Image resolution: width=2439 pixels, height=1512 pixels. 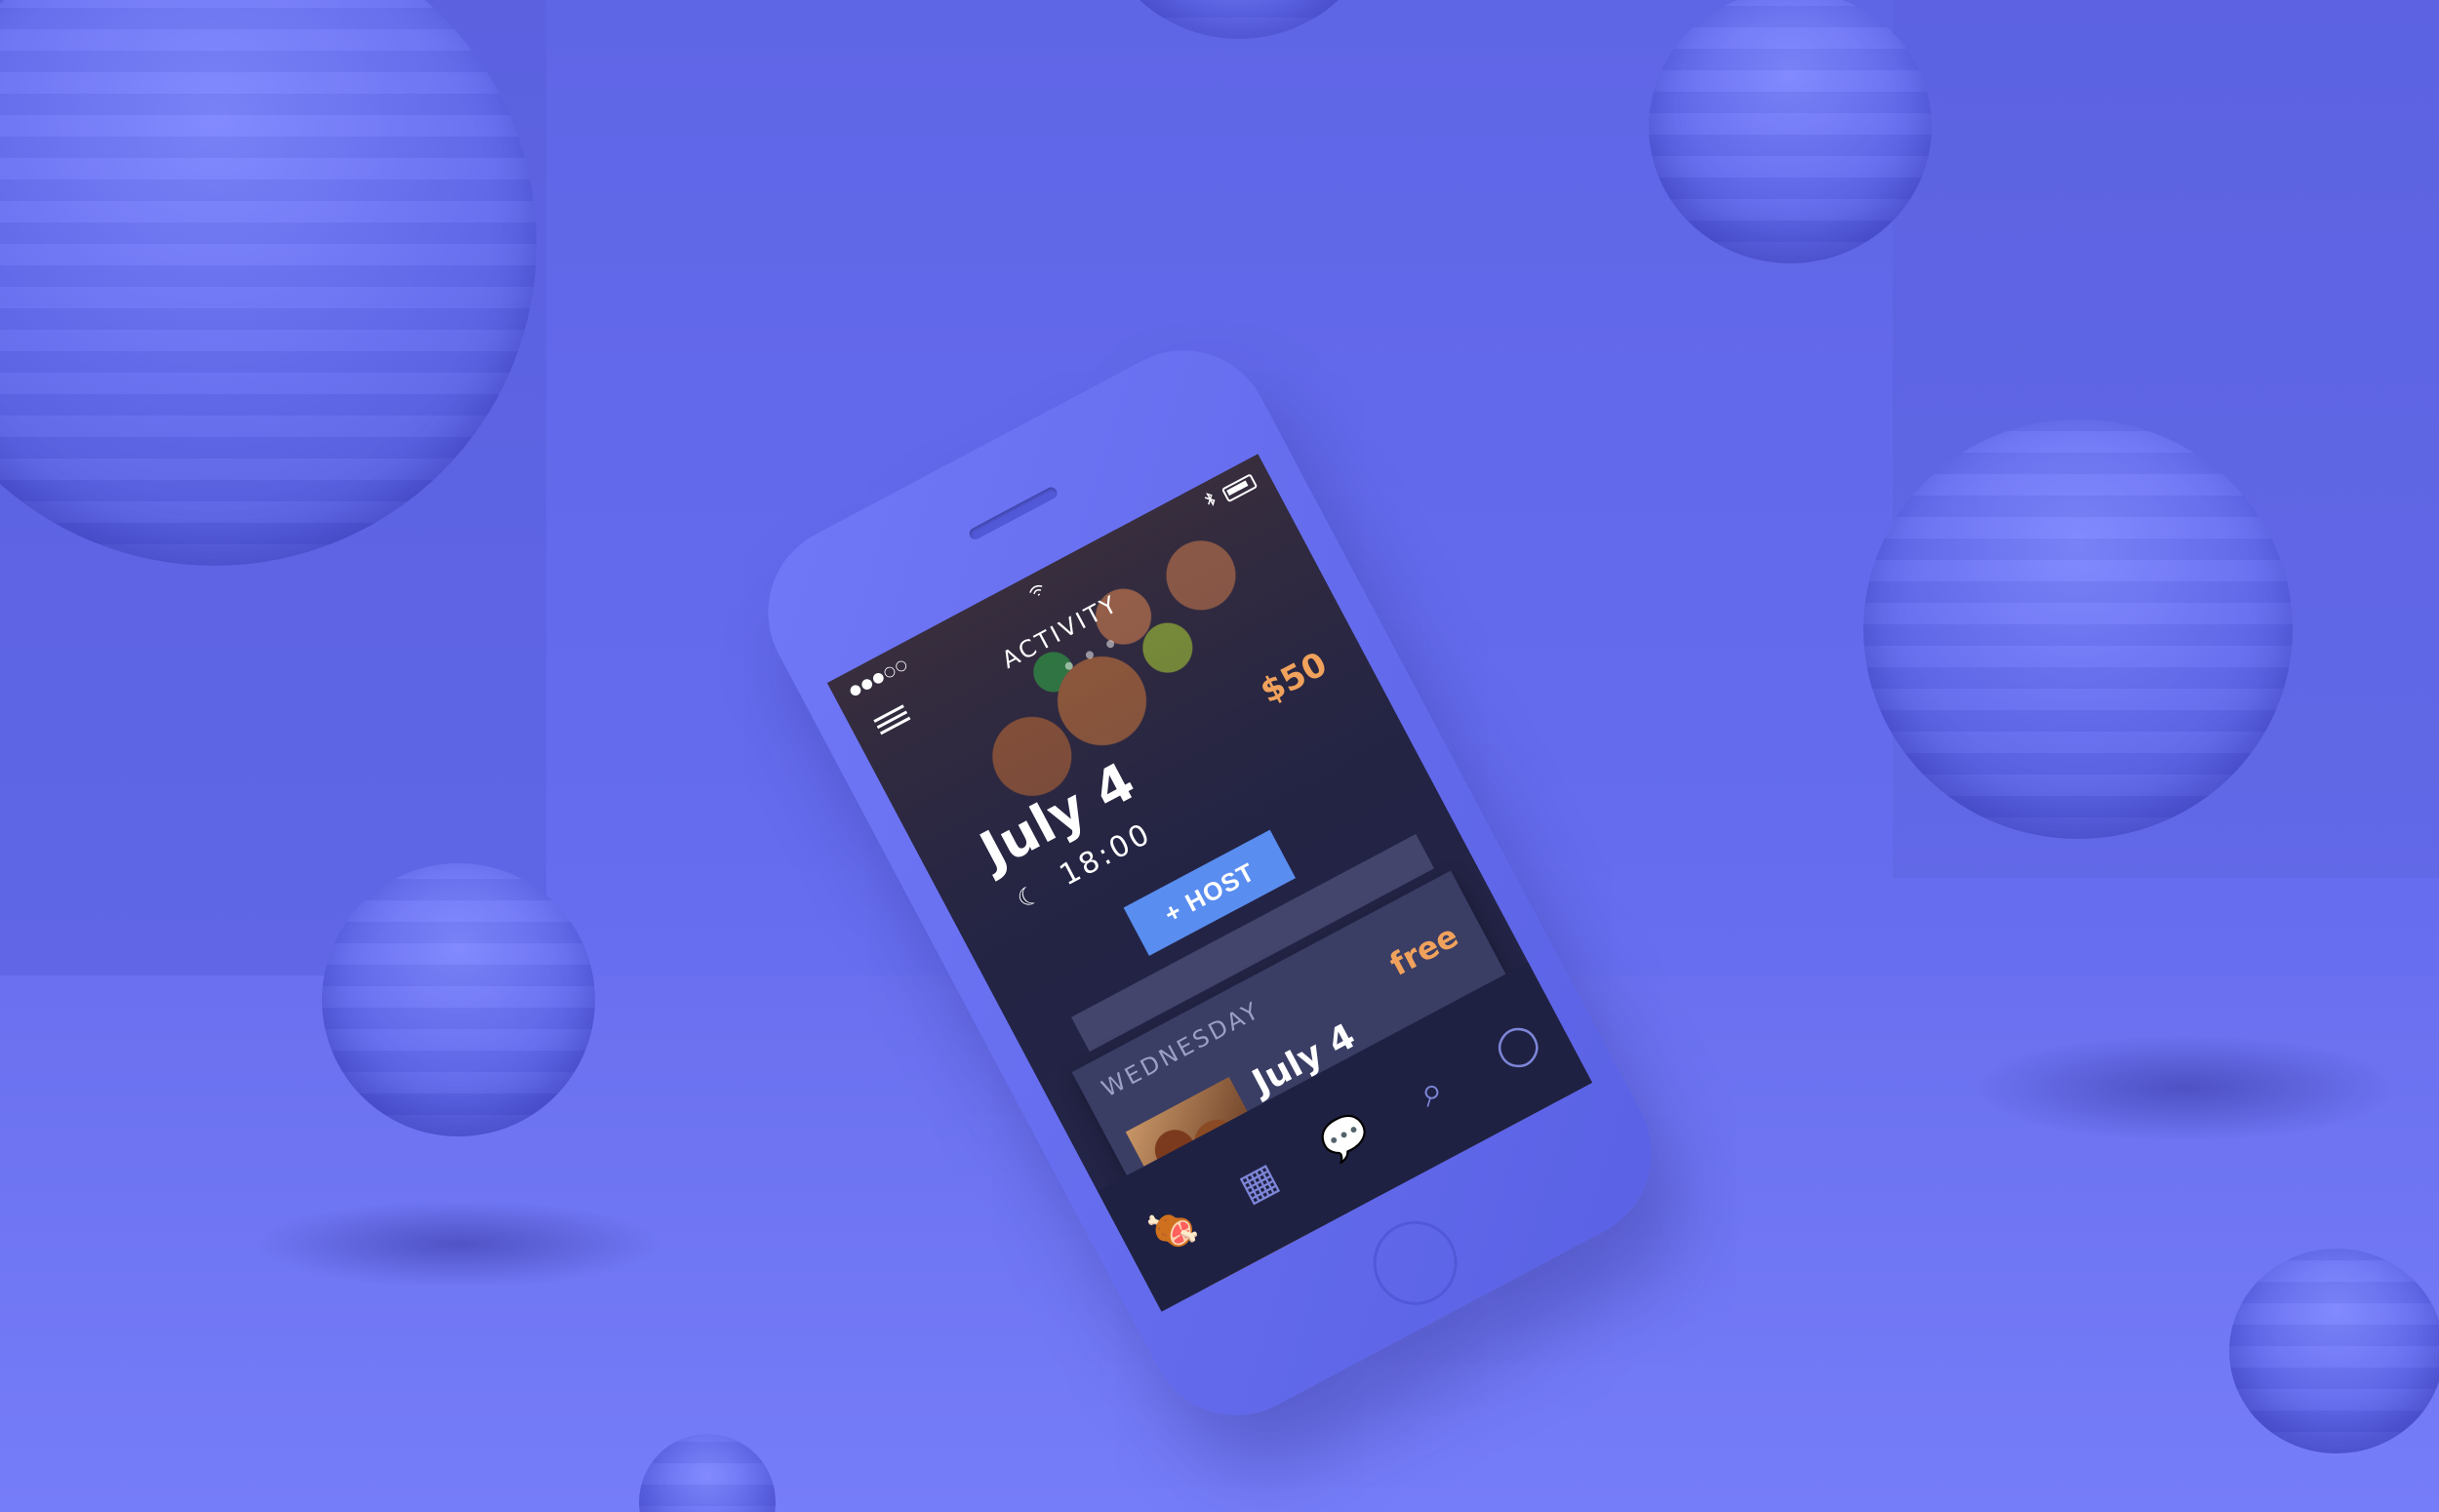 What do you see at coordinates (1345, 1137) in the screenshot?
I see `chat-icon: 💬` at bounding box center [1345, 1137].